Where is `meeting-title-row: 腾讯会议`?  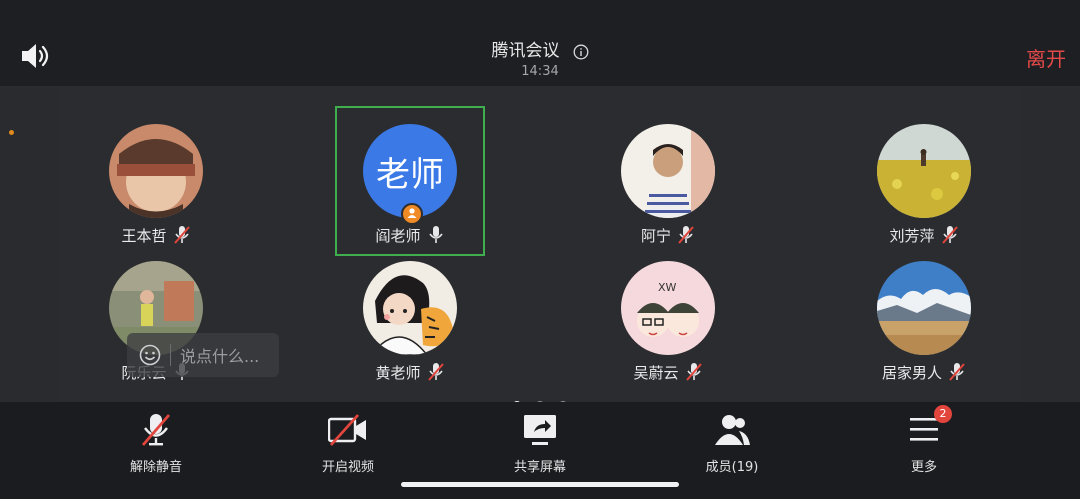 meeting-title-row: 腾讯会议 is located at coordinates (540, 48).